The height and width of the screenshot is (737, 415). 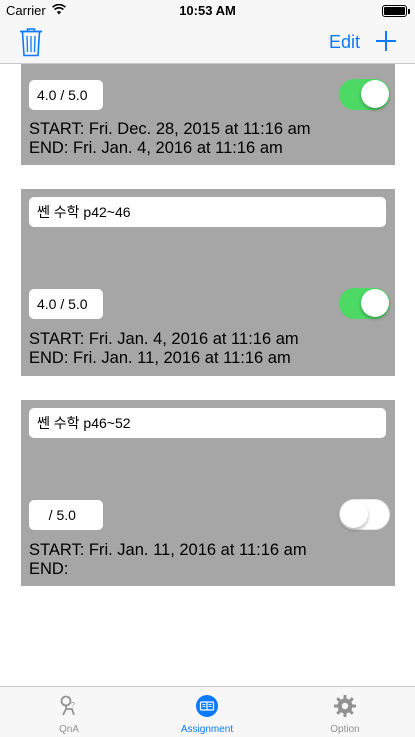 What do you see at coordinates (207, 729) in the screenshot?
I see `tab-label: Assignment` at bounding box center [207, 729].